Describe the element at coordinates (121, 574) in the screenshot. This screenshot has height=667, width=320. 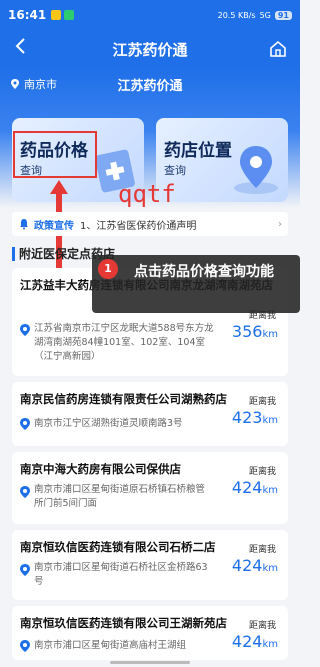
I see `store-address: 南京市浦口区星甸街道石桥社区金桥路63号` at that location.